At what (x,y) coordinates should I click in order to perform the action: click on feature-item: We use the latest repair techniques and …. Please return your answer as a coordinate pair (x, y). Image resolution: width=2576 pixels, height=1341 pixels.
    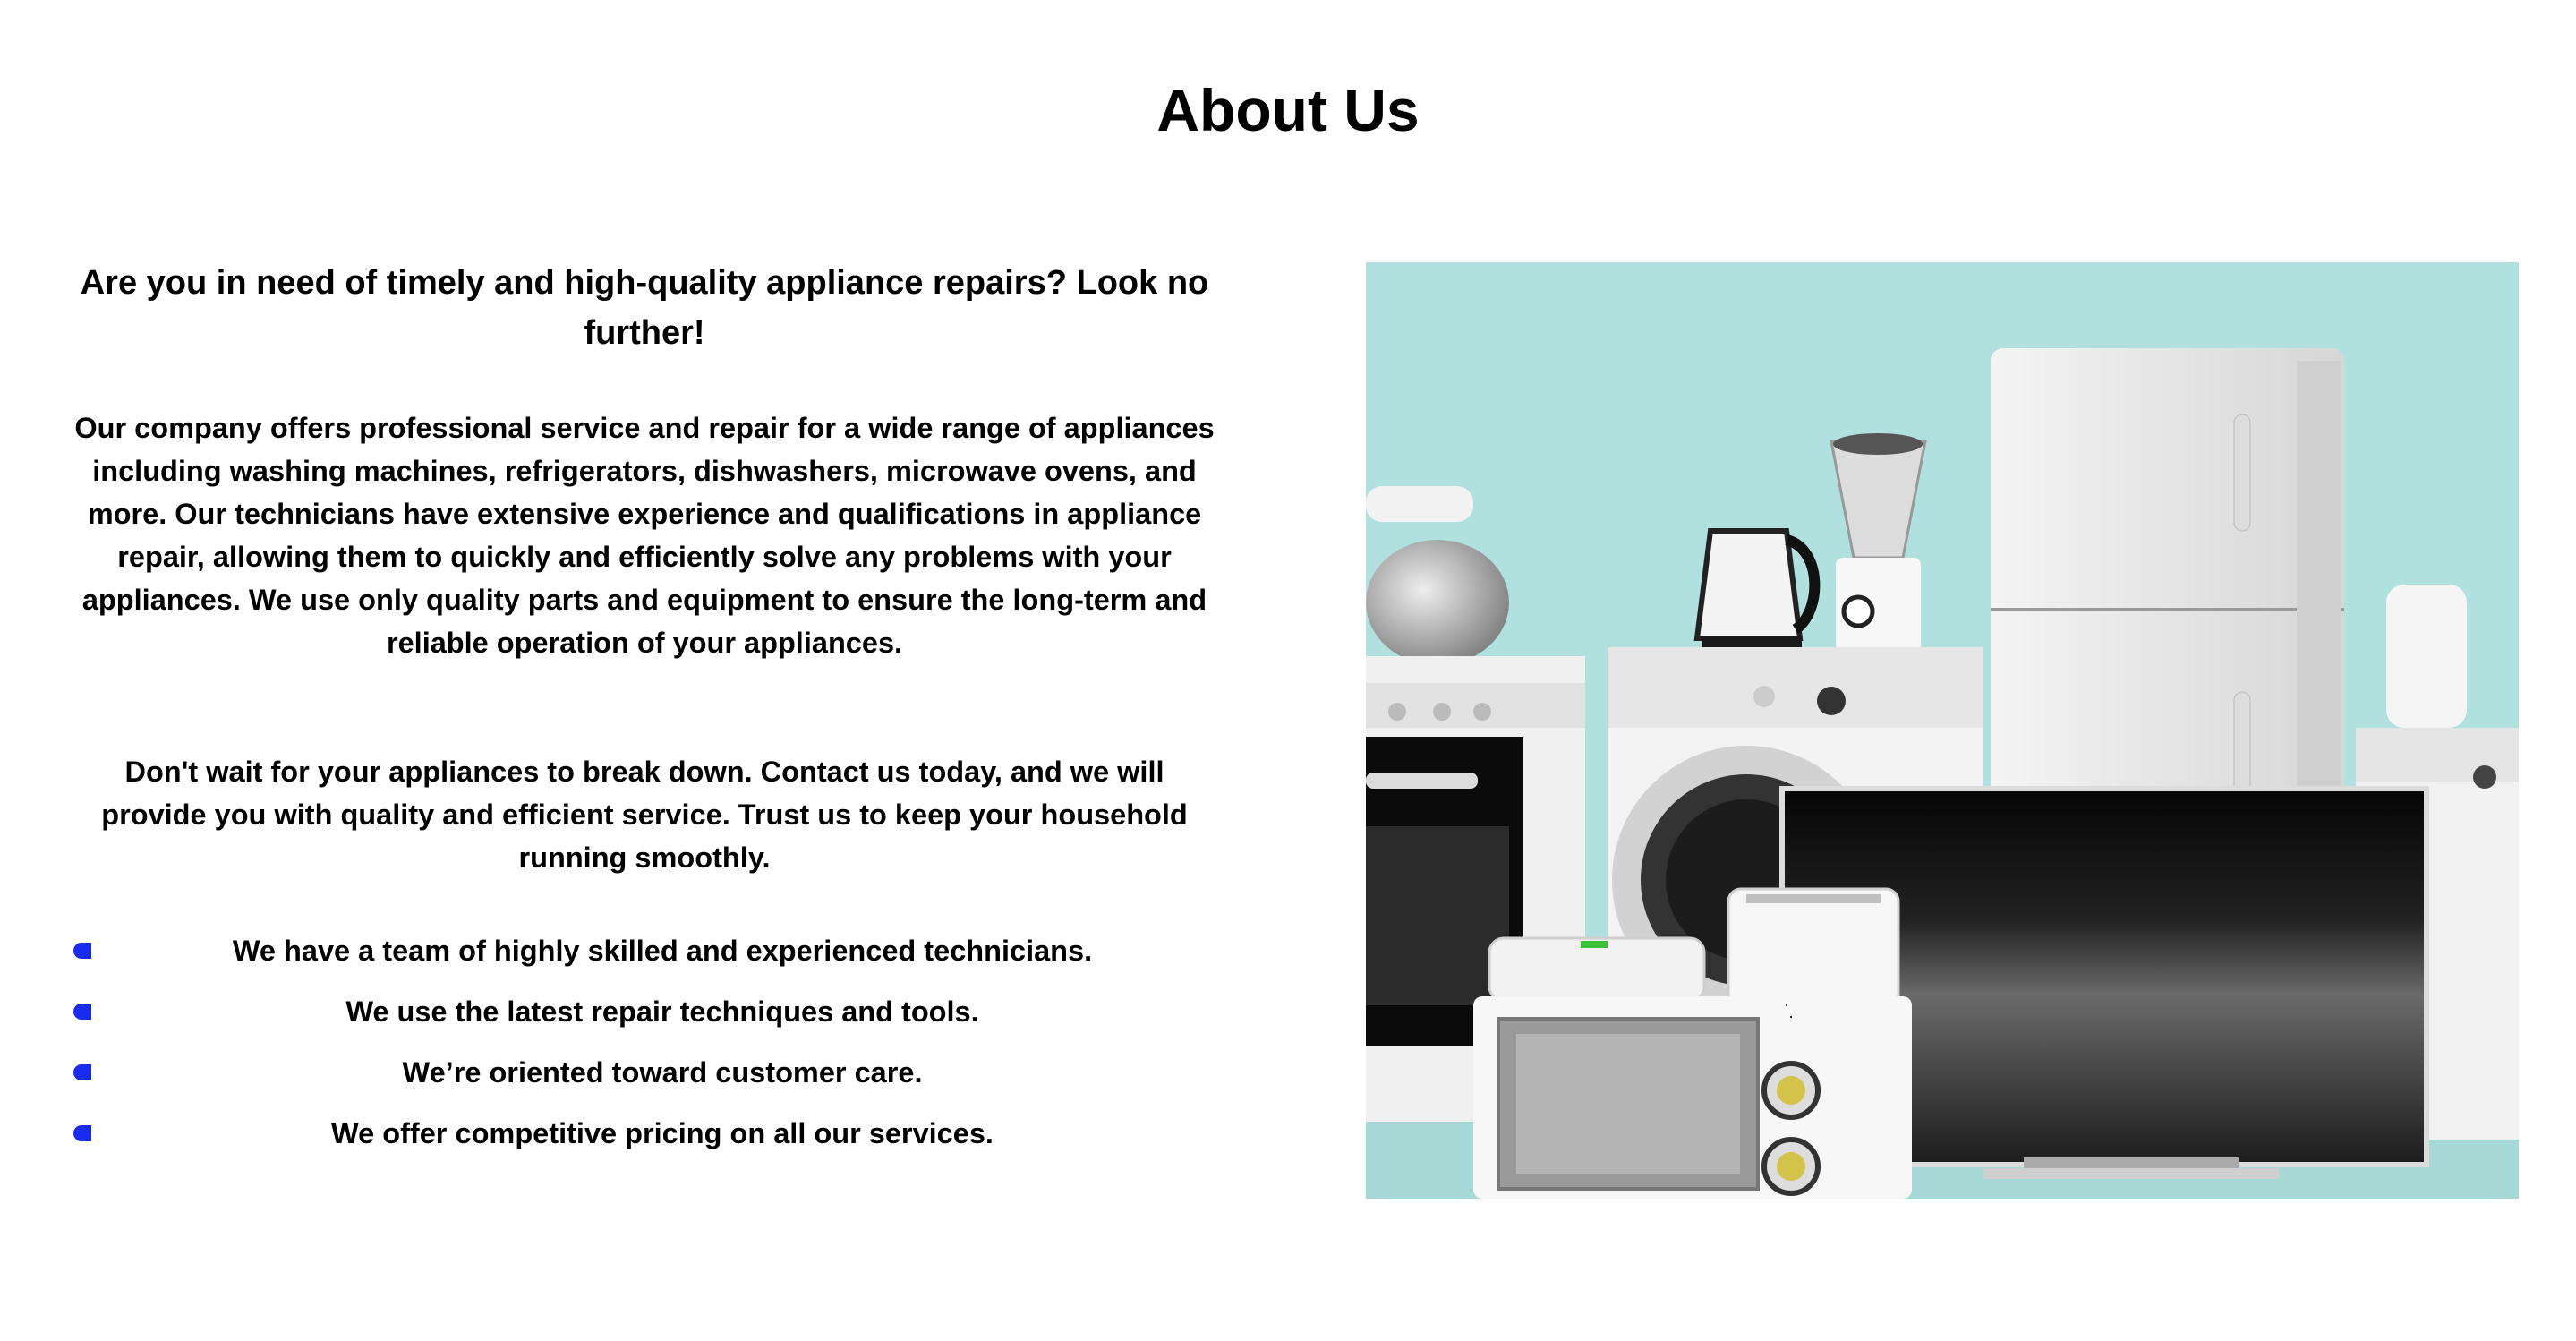
    Looking at the image, I should click on (644, 1011).